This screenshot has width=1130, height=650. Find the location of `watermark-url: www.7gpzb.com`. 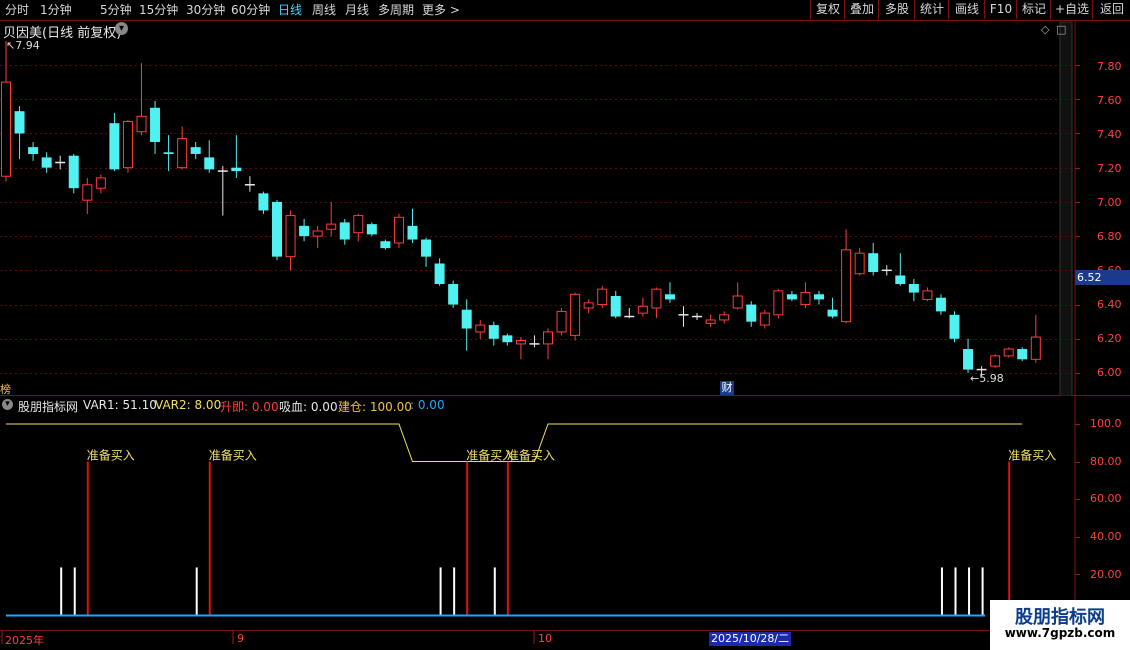

watermark-url: www.7gpzb.com is located at coordinates (1060, 633).